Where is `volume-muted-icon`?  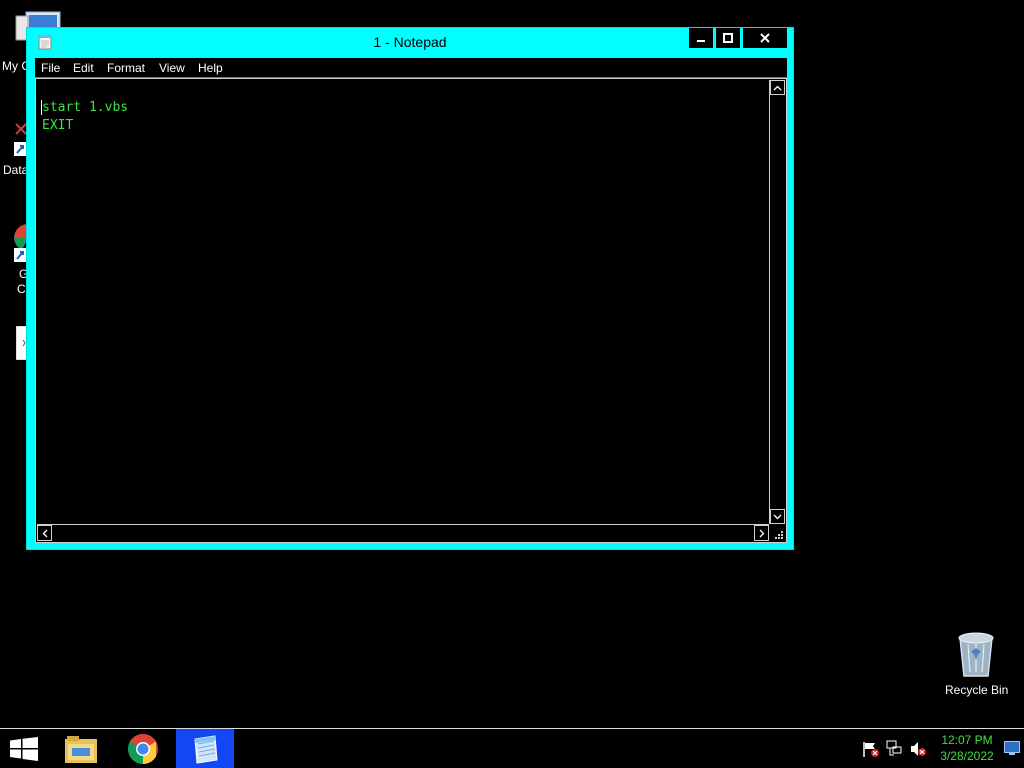 volume-muted-icon is located at coordinates (918, 749).